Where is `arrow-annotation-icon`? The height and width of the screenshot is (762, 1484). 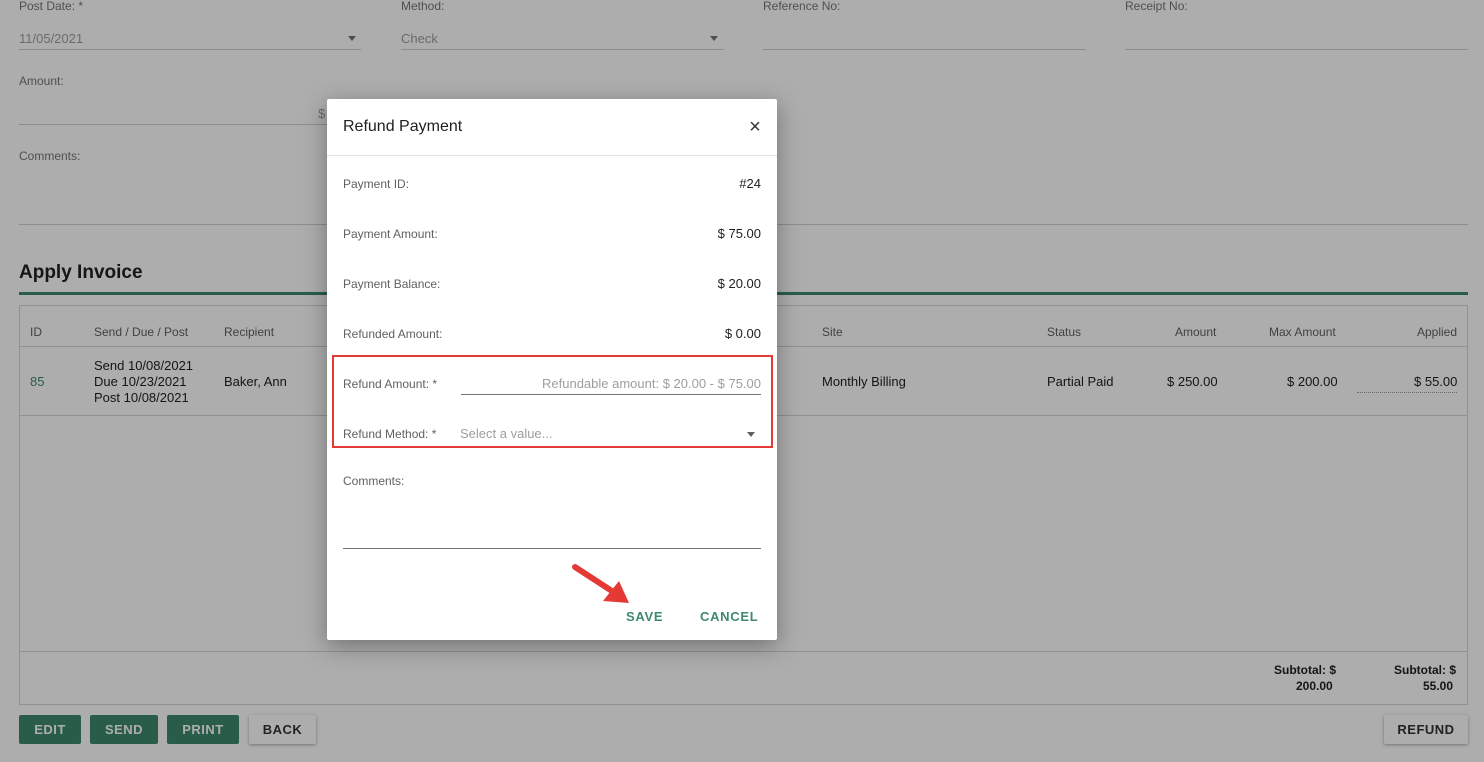
arrow-annotation-icon is located at coordinates (600, 583).